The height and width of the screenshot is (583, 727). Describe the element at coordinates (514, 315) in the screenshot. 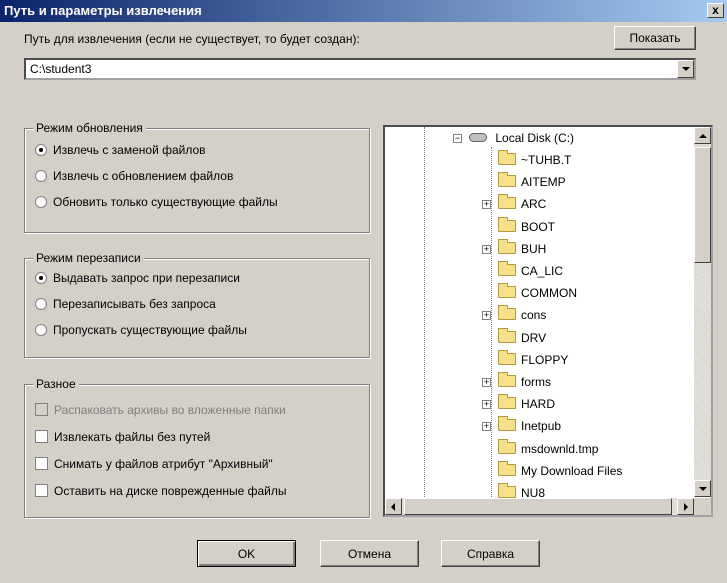

I see `tree-folder-item: + cons` at that location.